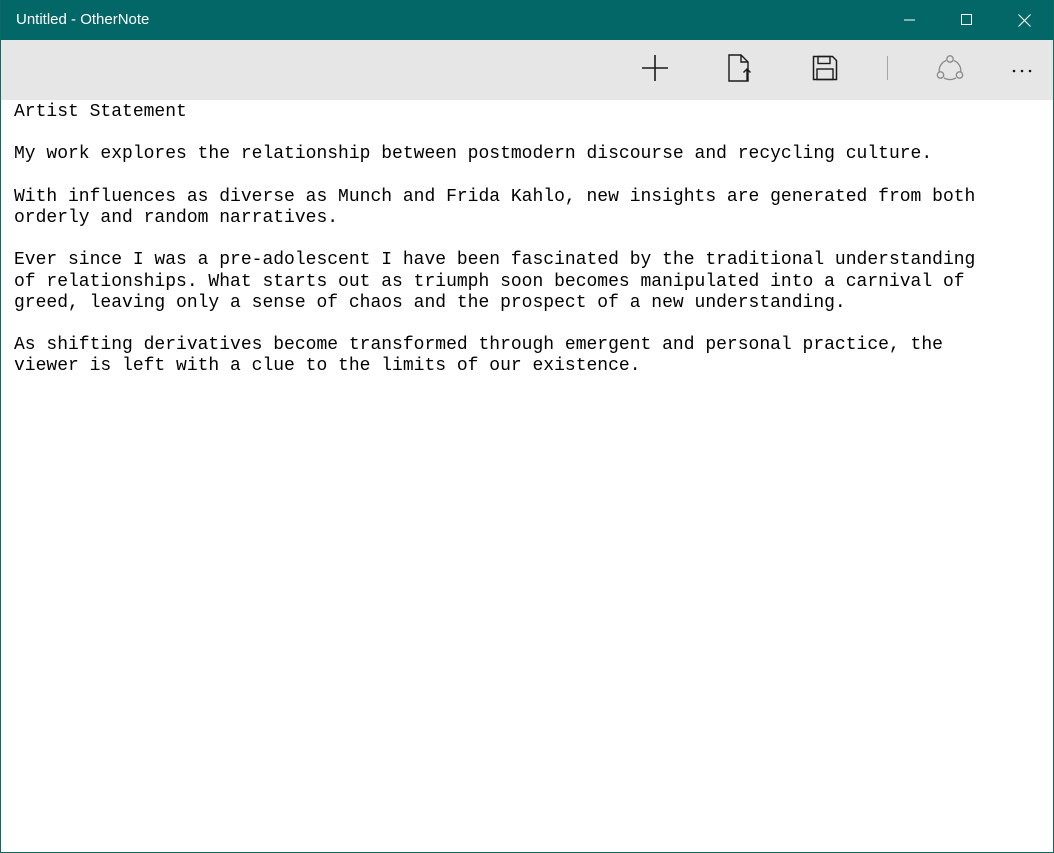 The image size is (1054, 853). Describe the element at coordinates (83, 19) in the screenshot. I see `window-title: Untitled - OtherNote` at that location.